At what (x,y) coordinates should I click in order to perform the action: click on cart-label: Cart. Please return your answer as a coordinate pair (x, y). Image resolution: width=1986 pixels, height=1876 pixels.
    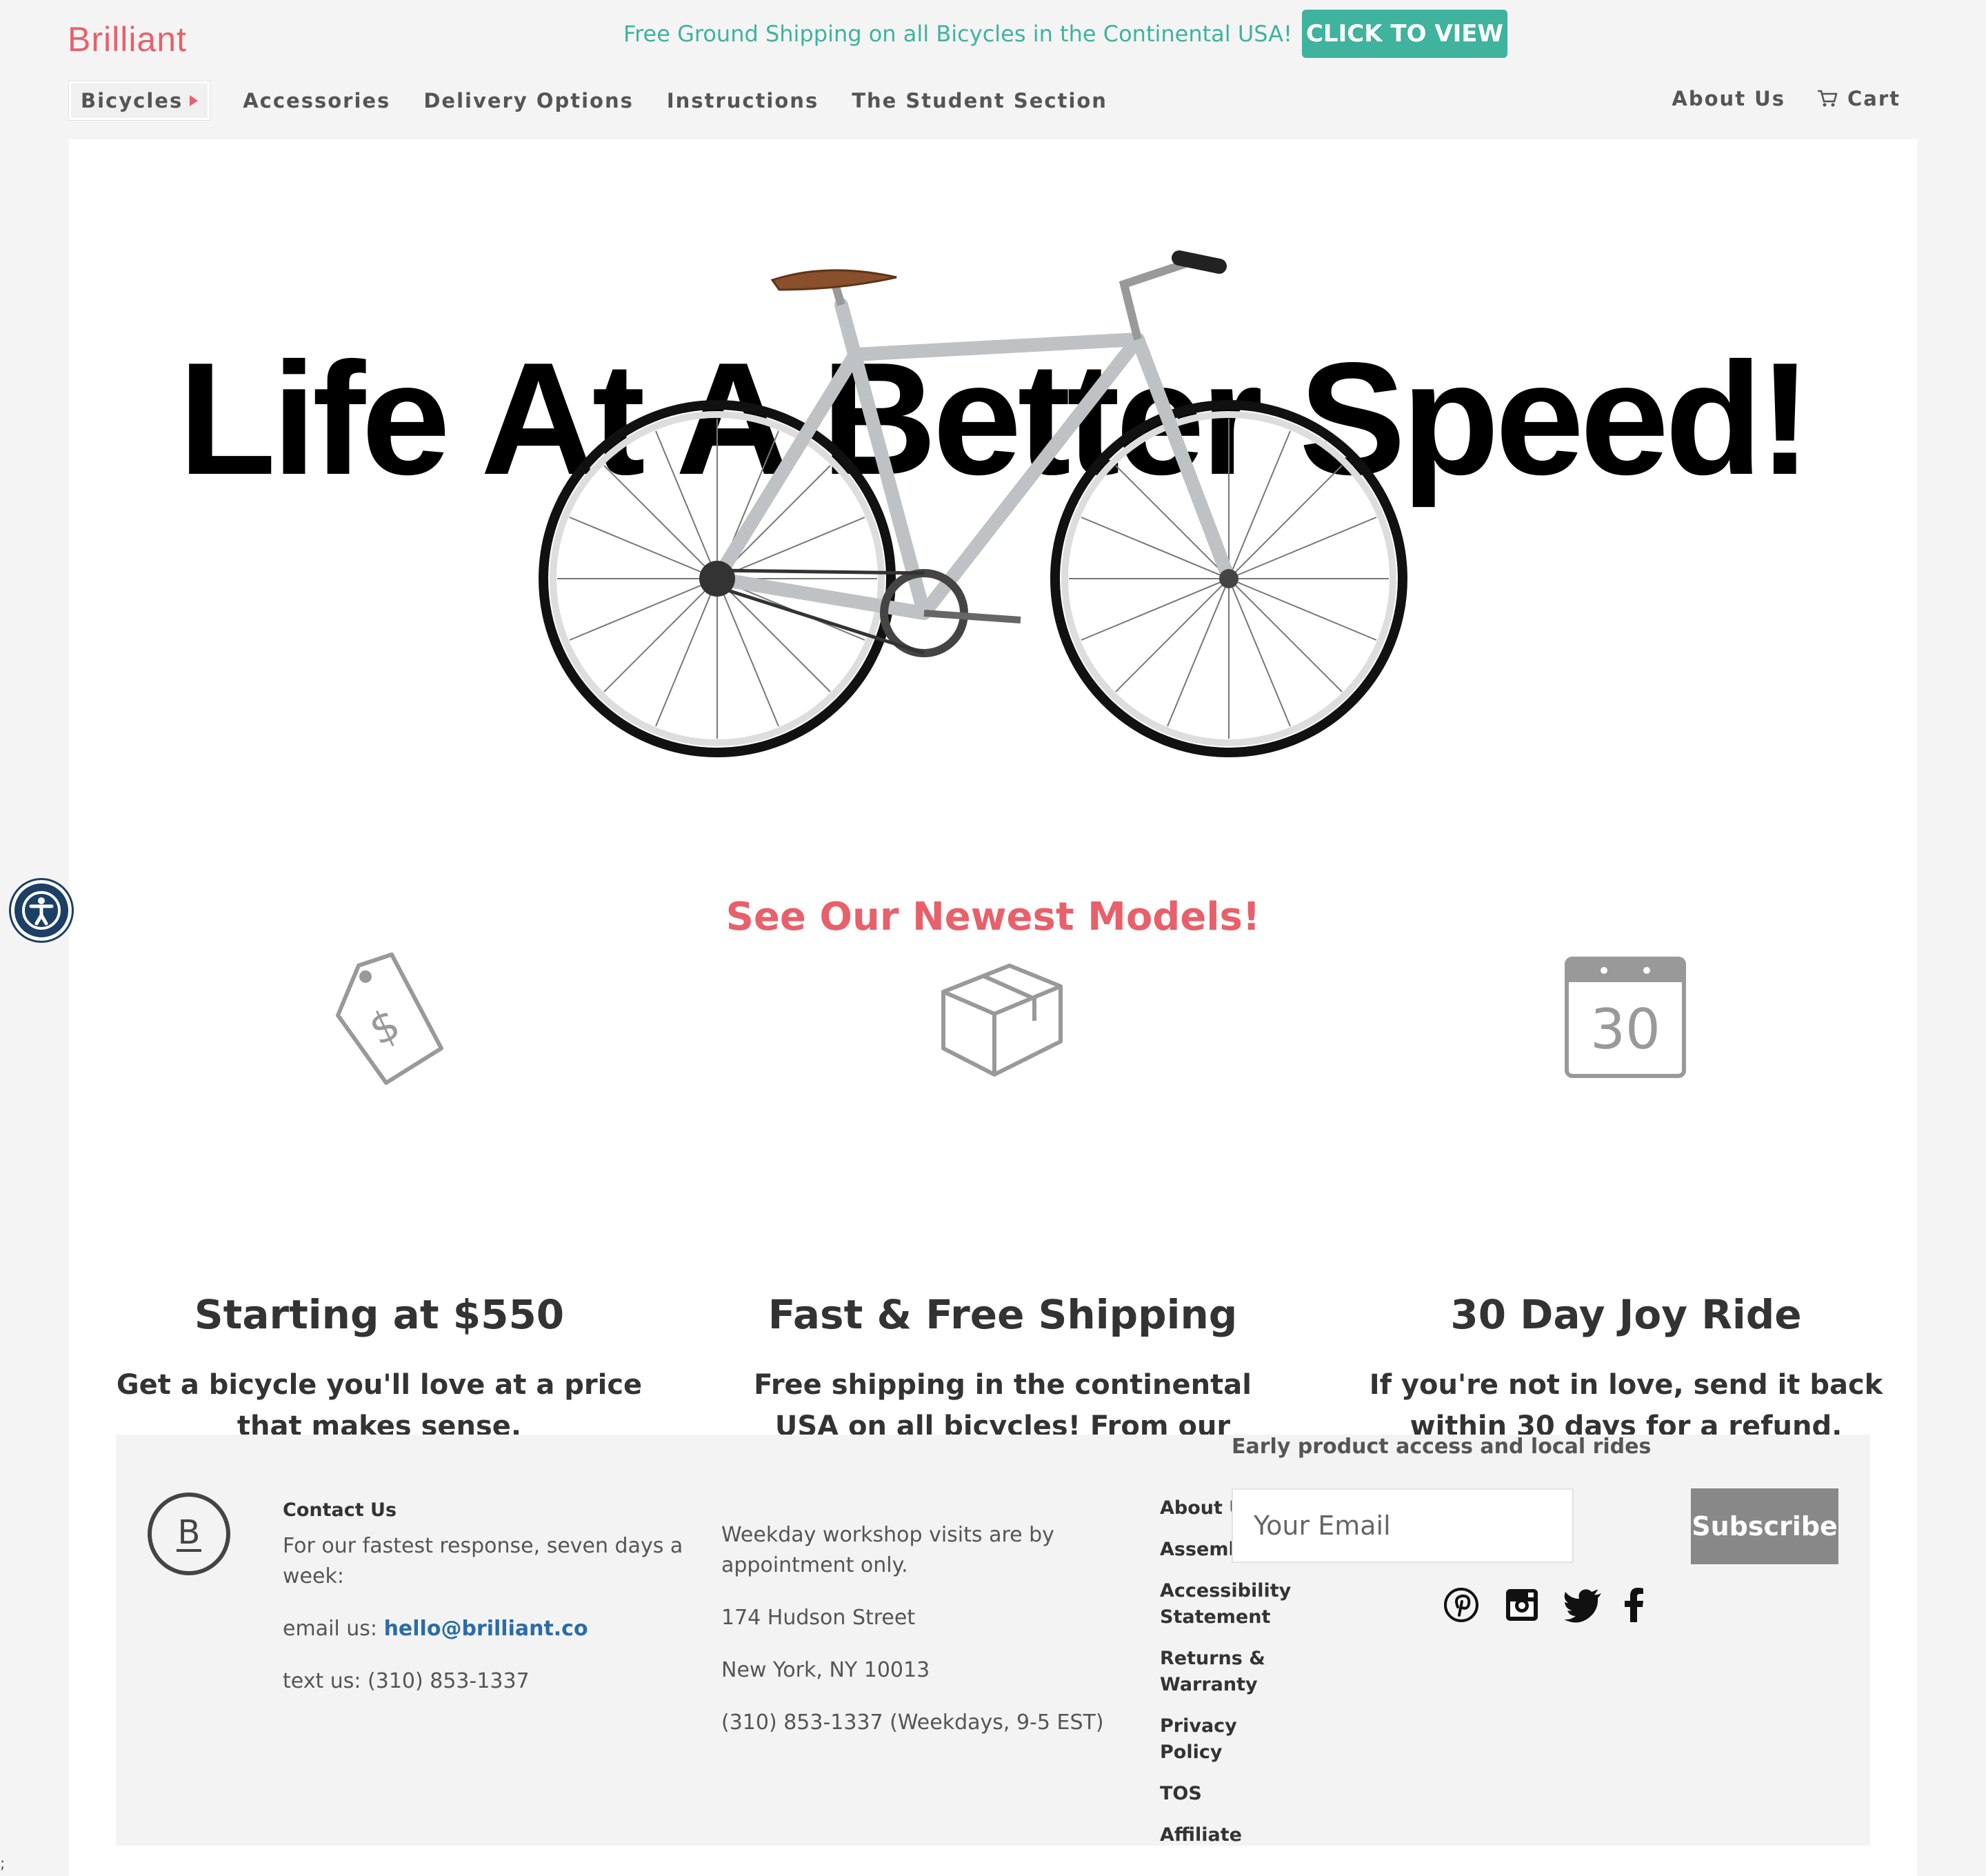
    Looking at the image, I should click on (1873, 98).